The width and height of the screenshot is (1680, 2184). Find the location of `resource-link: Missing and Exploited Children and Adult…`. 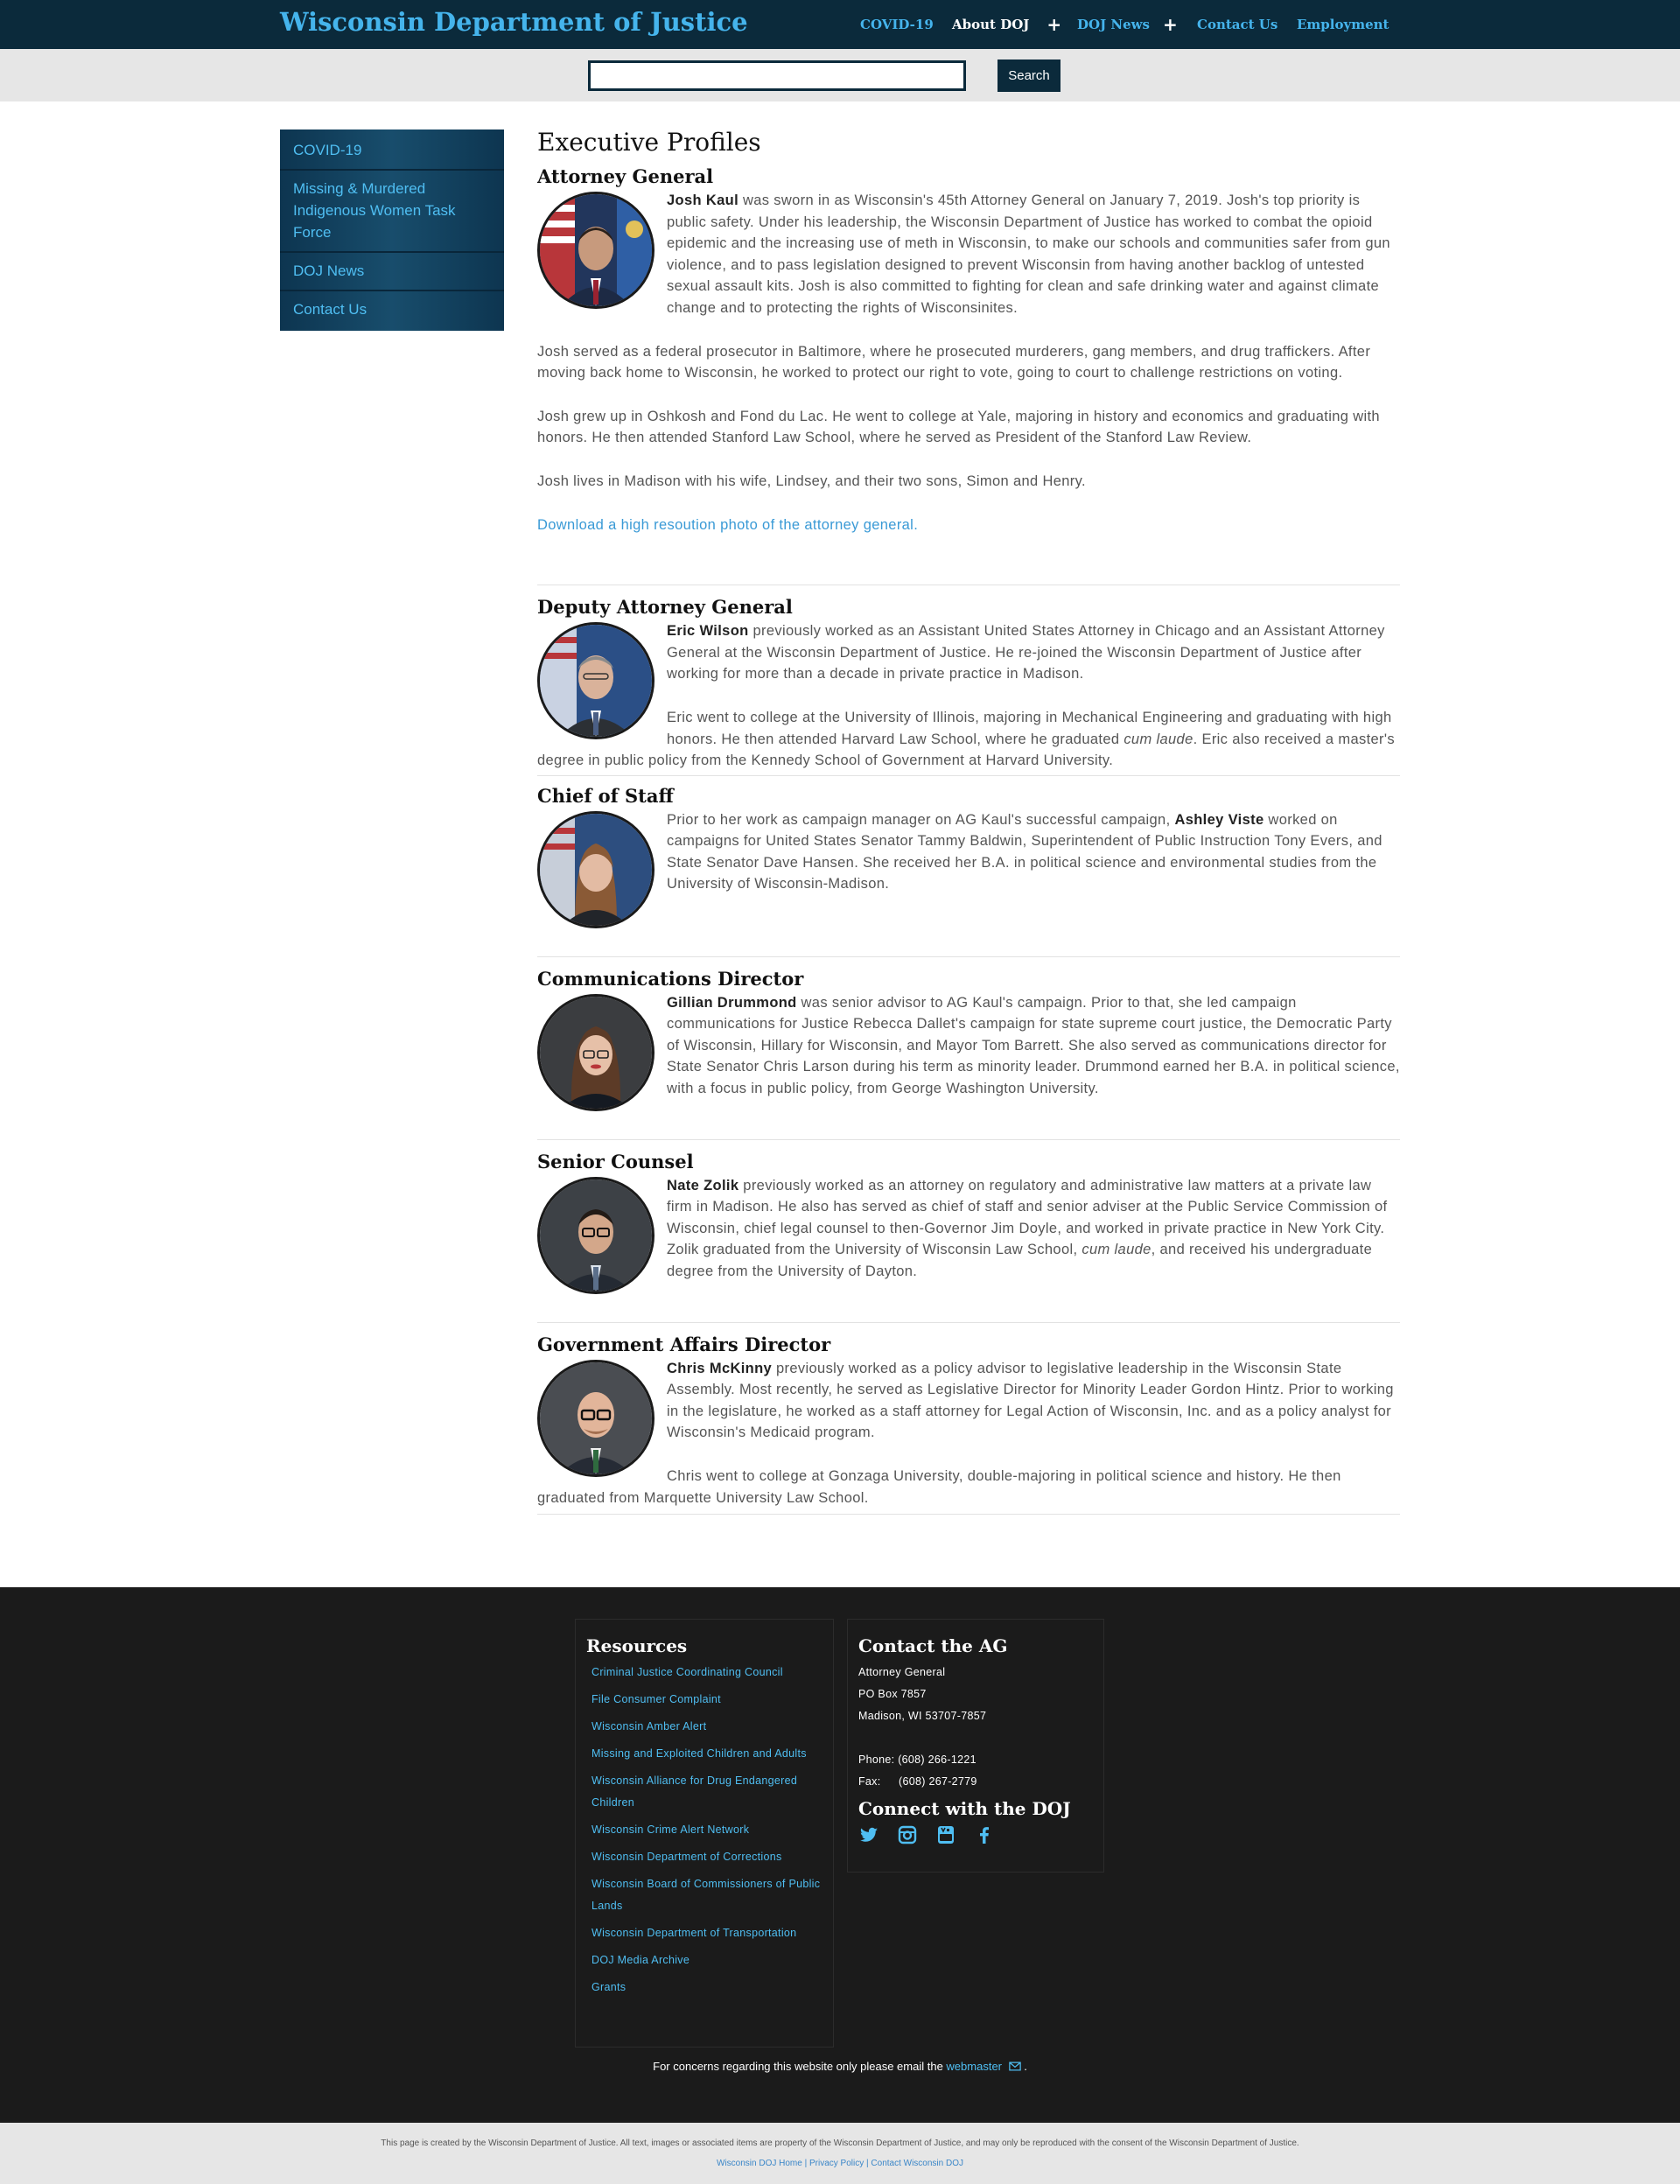

resource-link: Missing and Exploited Children and Adult… is located at coordinates (704, 1754).